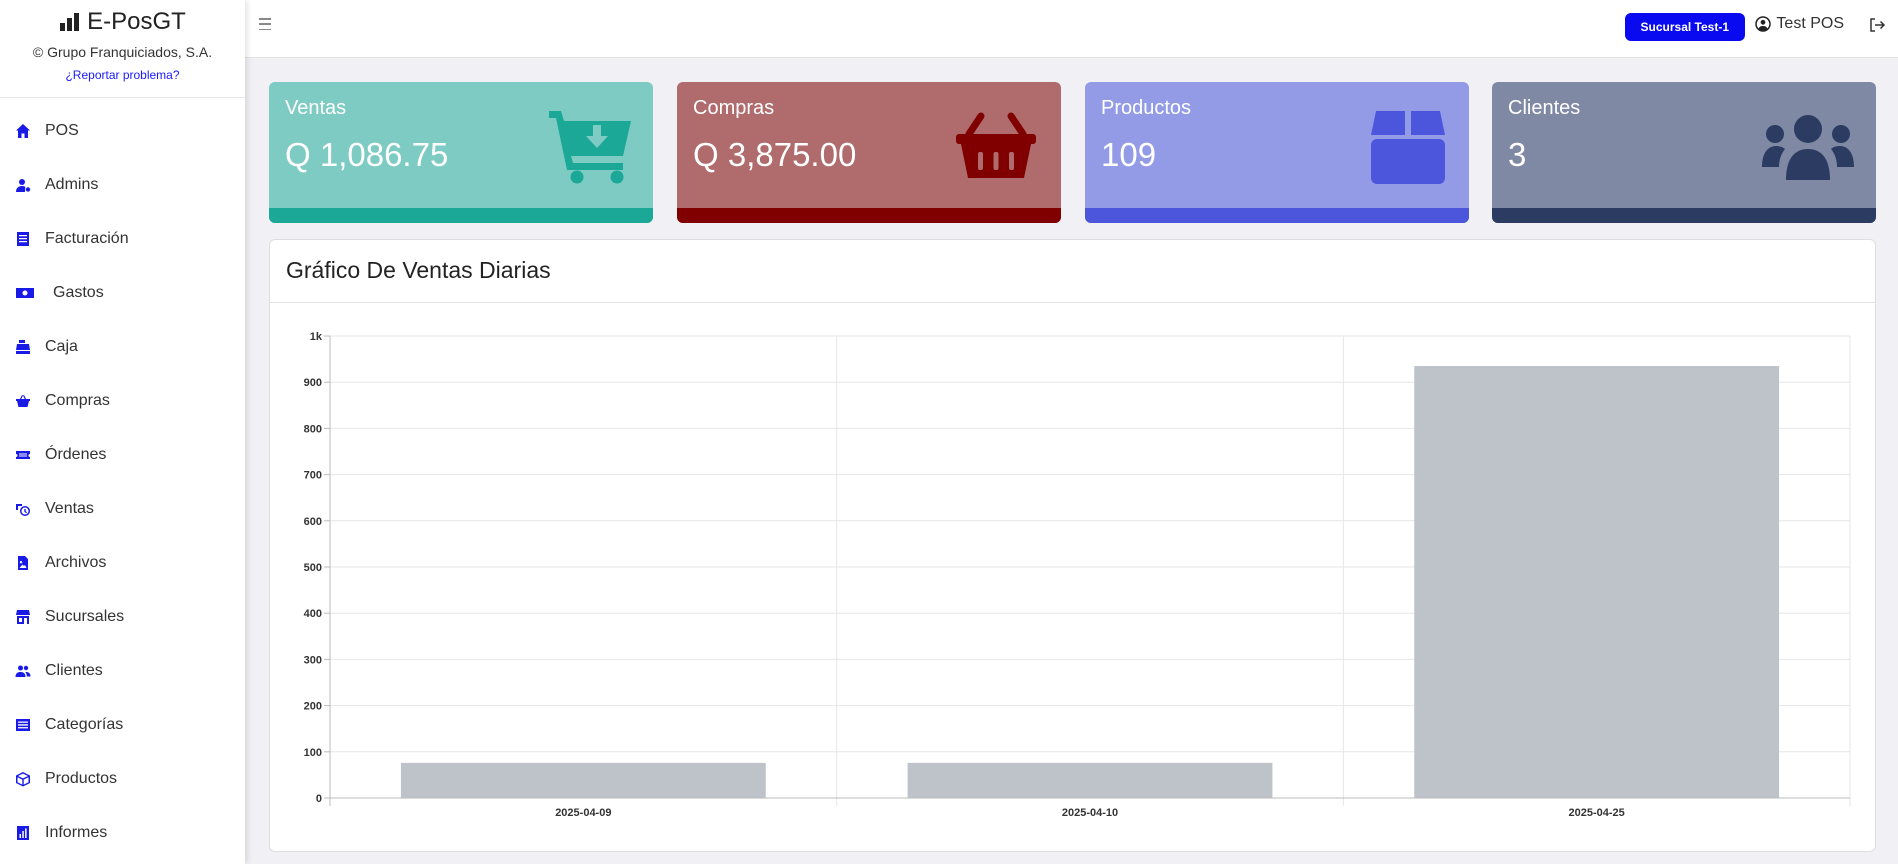 Image resolution: width=1898 pixels, height=864 pixels. What do you see at coordinates (76, 832) in the screenshot?
I see `sidebar-item-label: Informes` at bounding box center [76, 832].